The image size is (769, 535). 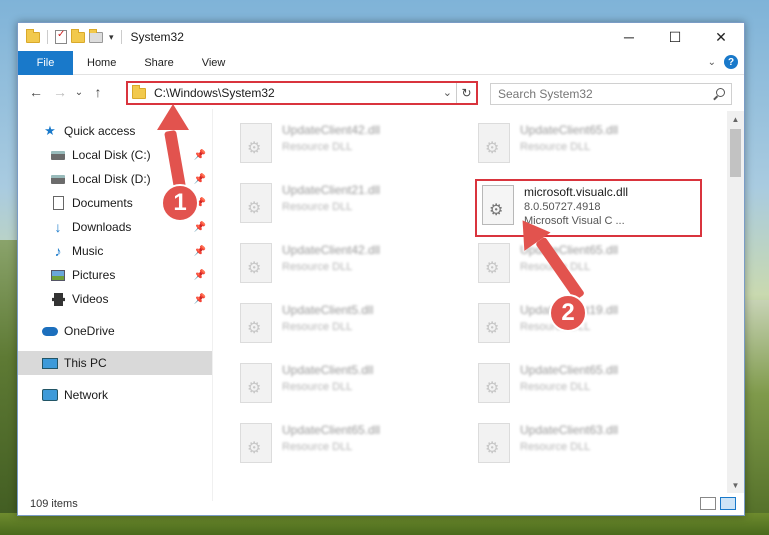 What do you see at coordinates (720, 92) in the screenshot?
I see `search-icon` at bounding box center [720, 92].